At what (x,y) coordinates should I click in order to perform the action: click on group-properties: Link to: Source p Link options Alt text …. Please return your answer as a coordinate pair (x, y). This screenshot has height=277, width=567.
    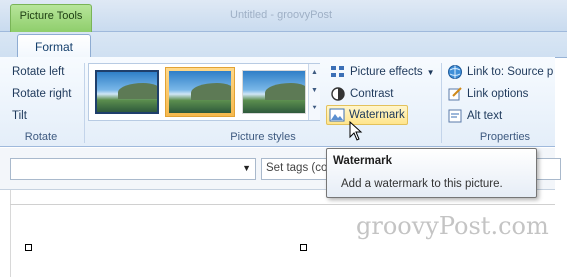
    Looking at the image, I should click on (505, 102).